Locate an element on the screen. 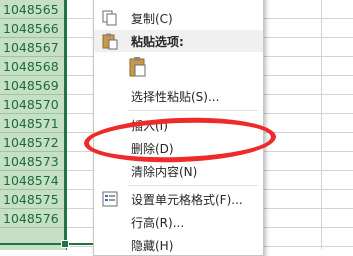 The image size is (353, 256). menu-item-label: 粘贴选项: is located at coordinates (157, 41).